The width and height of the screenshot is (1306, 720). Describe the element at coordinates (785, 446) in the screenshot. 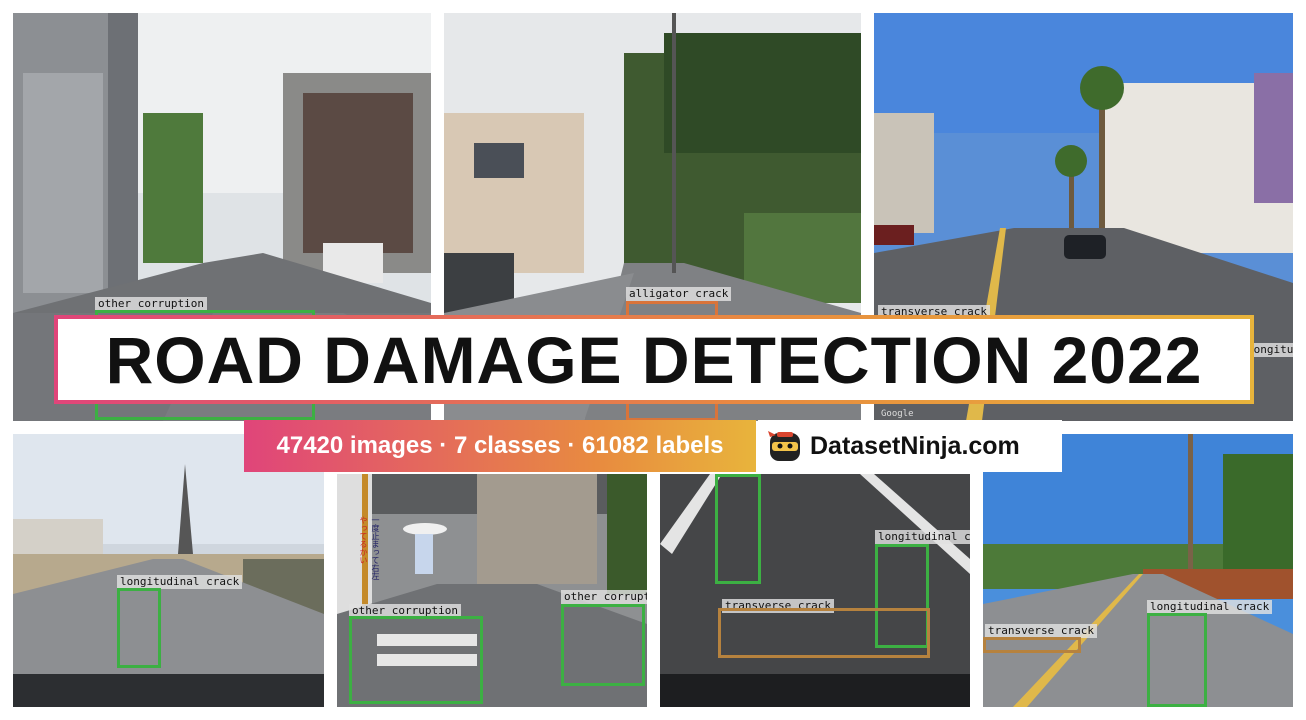

I see `ninja-logo-icon` at that location.